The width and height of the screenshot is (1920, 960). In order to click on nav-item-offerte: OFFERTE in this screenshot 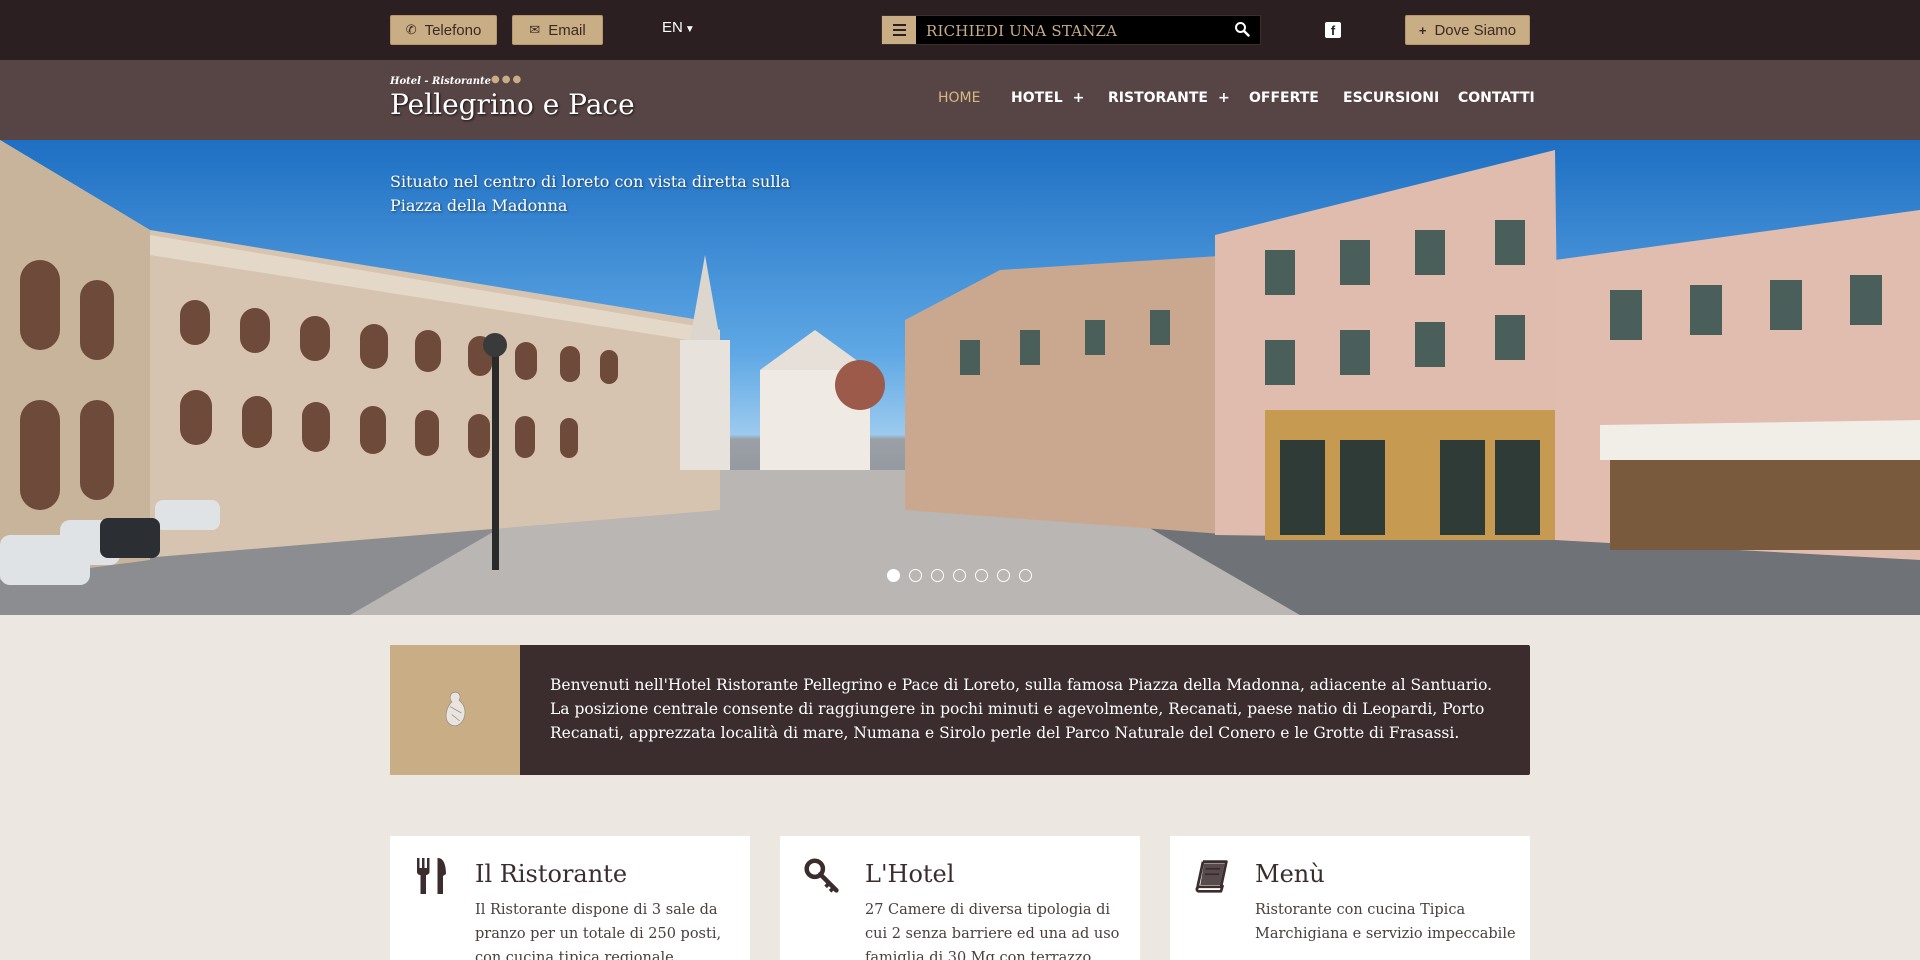, I will do `click(1284, 98)`.